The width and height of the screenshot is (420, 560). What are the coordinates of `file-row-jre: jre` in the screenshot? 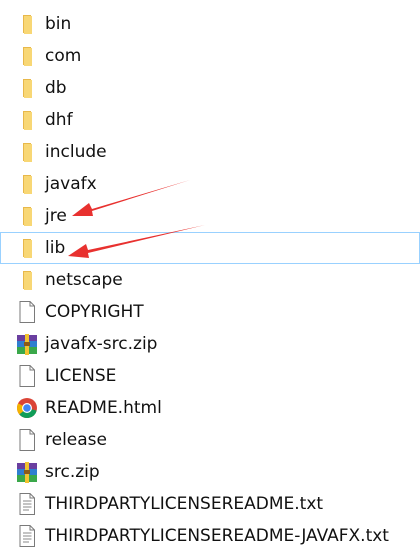 It's located at (210, 216).